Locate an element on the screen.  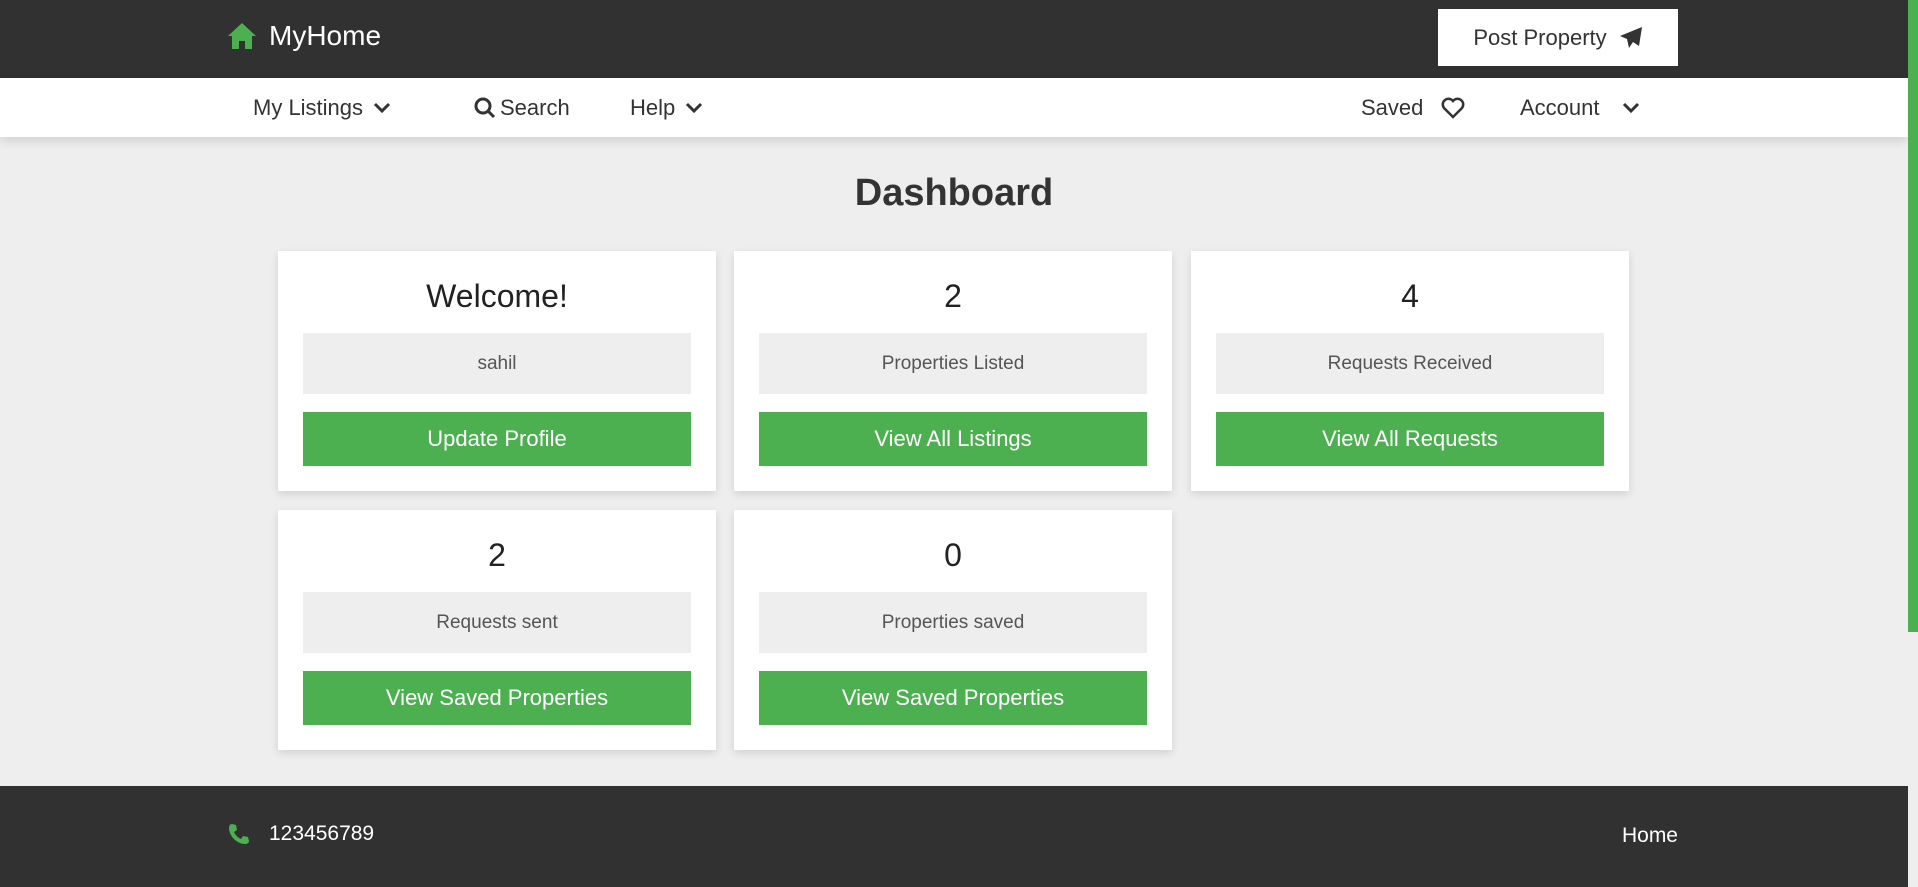
requests-sent-card: 2 Requests sent View Saved Properties is located at coordinates (497, 630).